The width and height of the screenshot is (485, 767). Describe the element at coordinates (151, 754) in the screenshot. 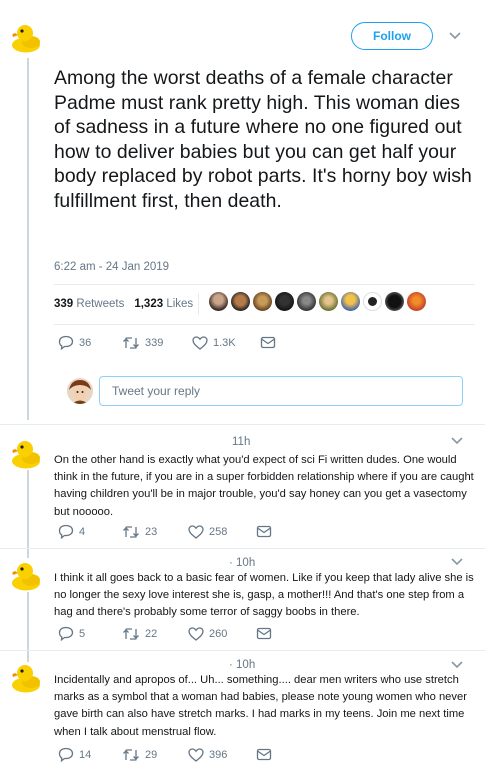

I see `retweet-count: 29` at that location.